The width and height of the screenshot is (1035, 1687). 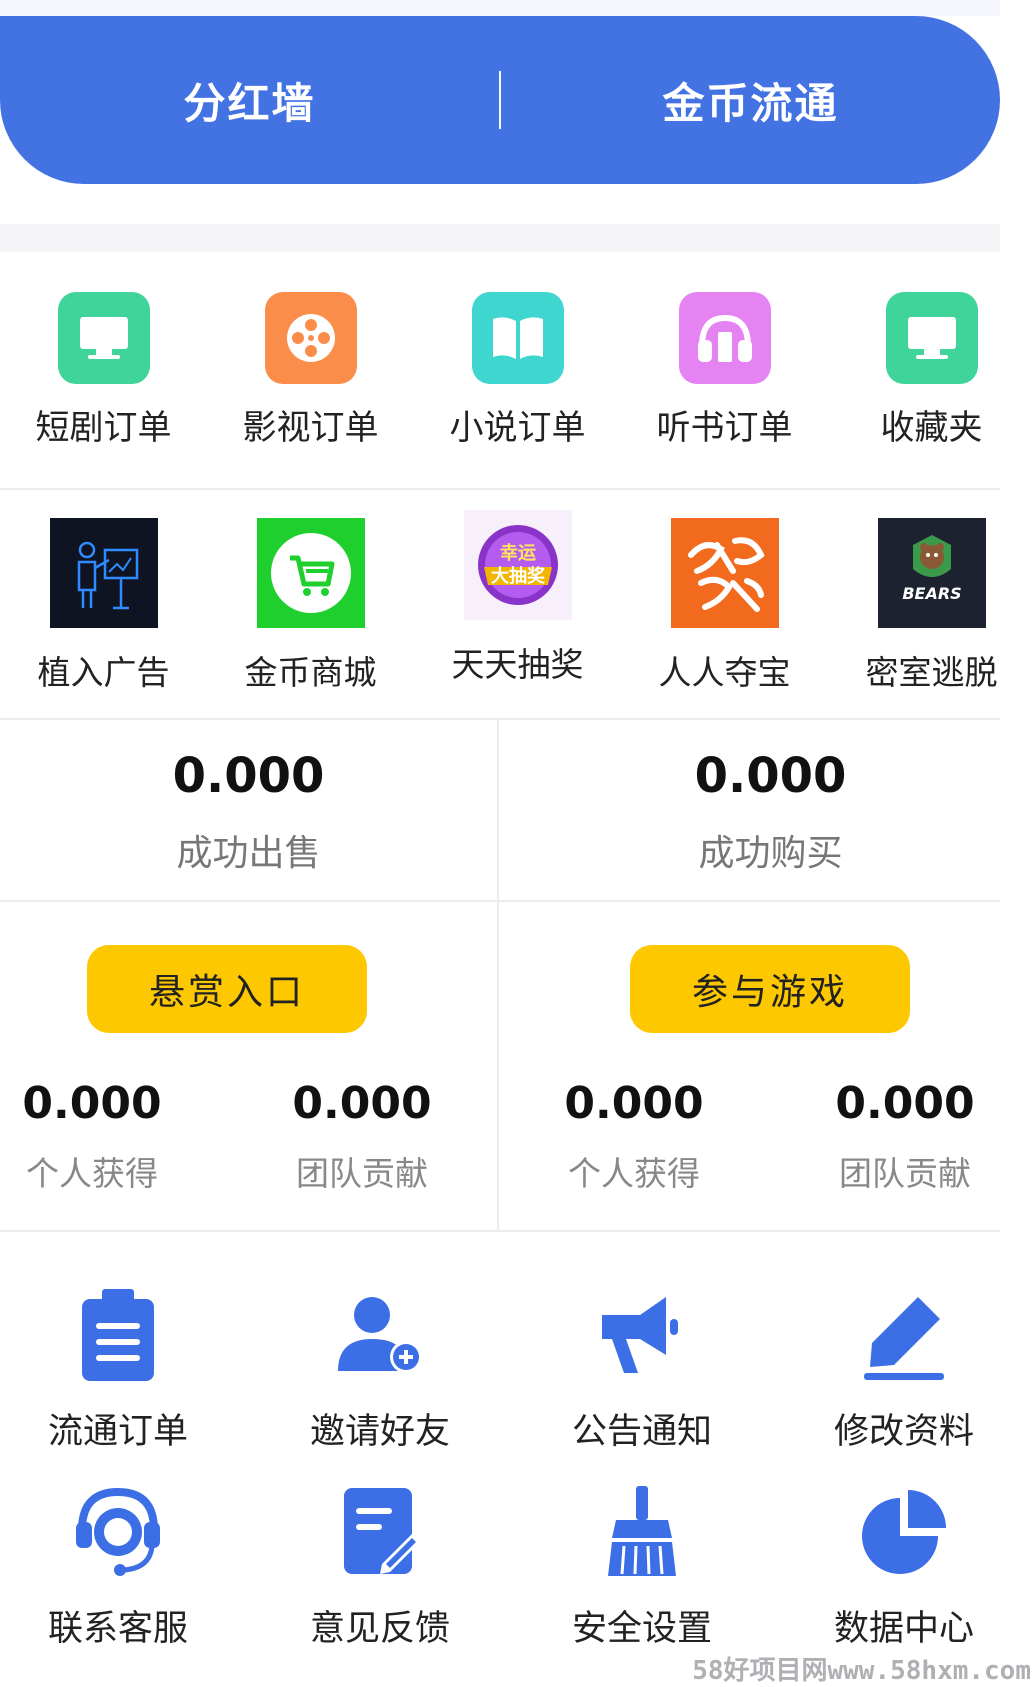 I want to click on menu-row-2: 联系客服 意见反馈 安全设置 数据中心, so click(x=517, y=1566).